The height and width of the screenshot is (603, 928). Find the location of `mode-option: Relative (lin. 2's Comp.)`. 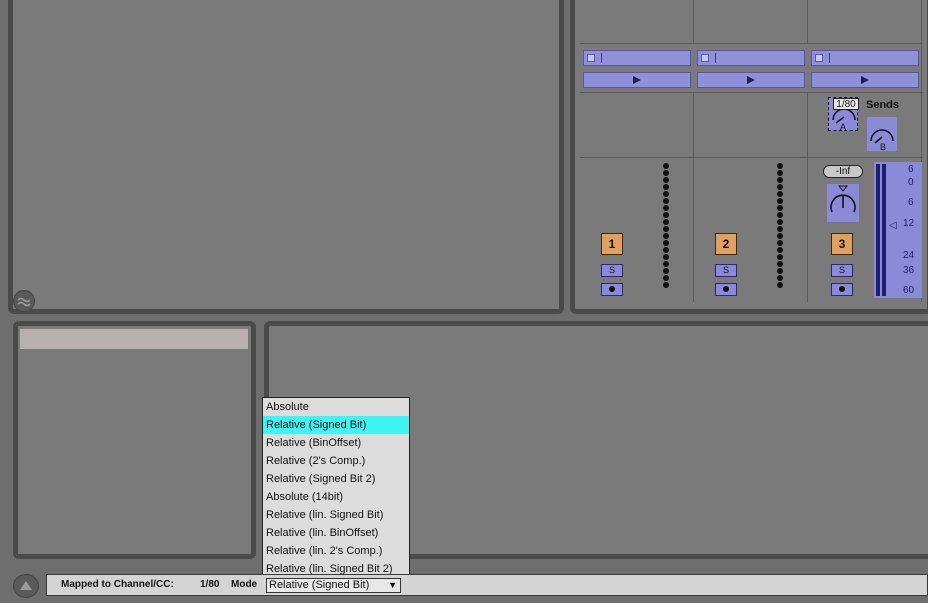

mode-option: Relative (lin. 2's Comp.) is located at coordinates (336, 551).